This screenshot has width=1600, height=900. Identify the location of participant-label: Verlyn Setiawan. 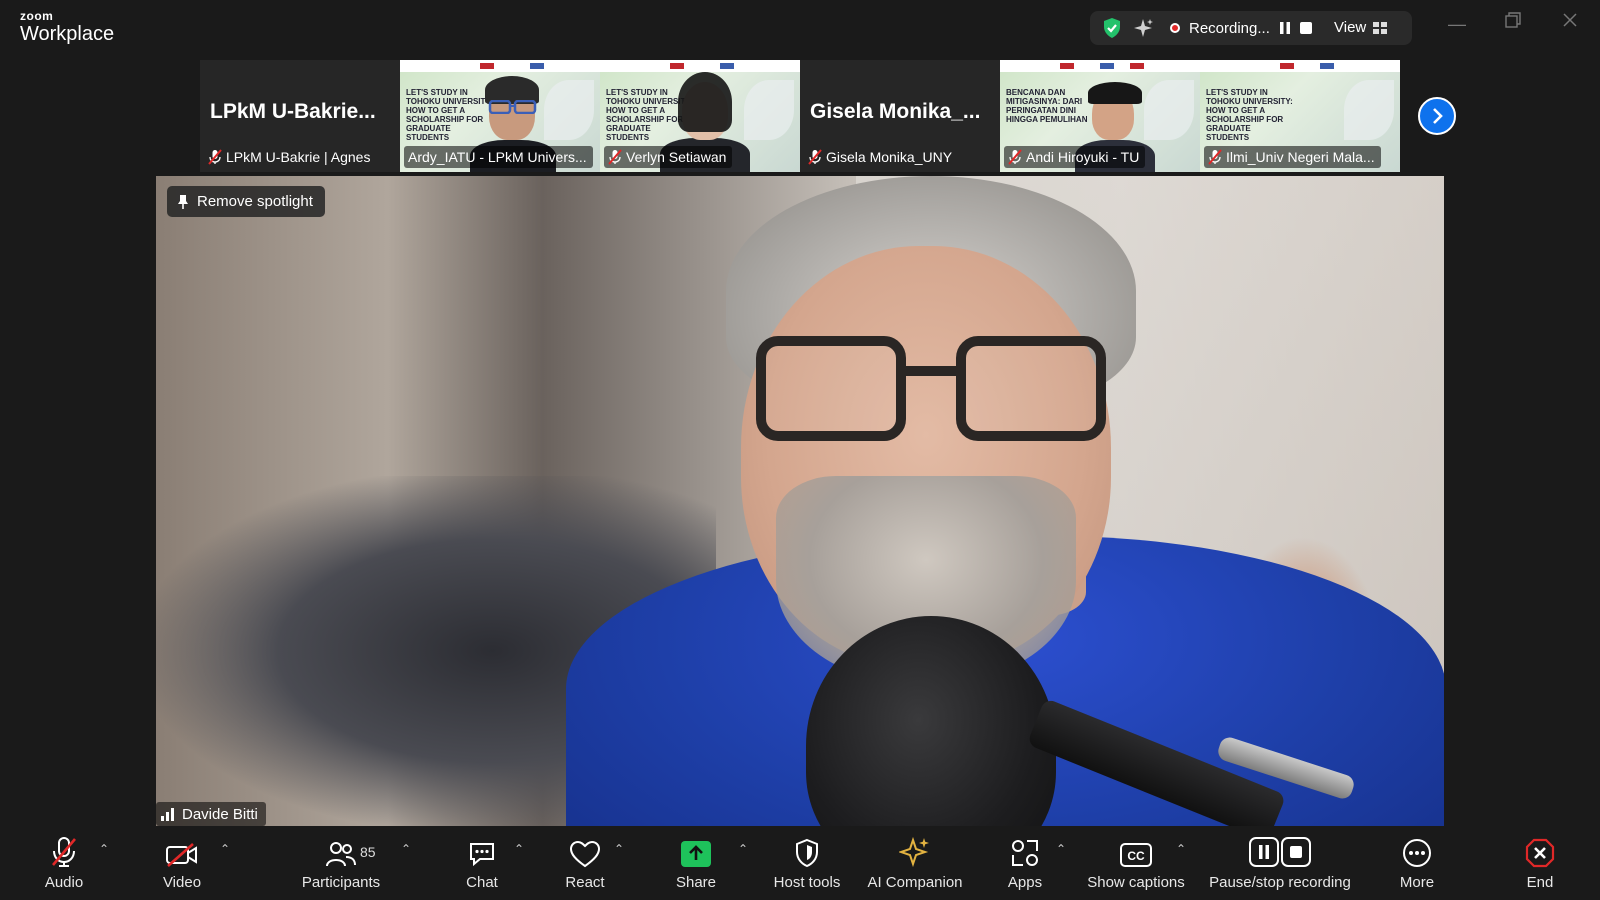
(668, 157).